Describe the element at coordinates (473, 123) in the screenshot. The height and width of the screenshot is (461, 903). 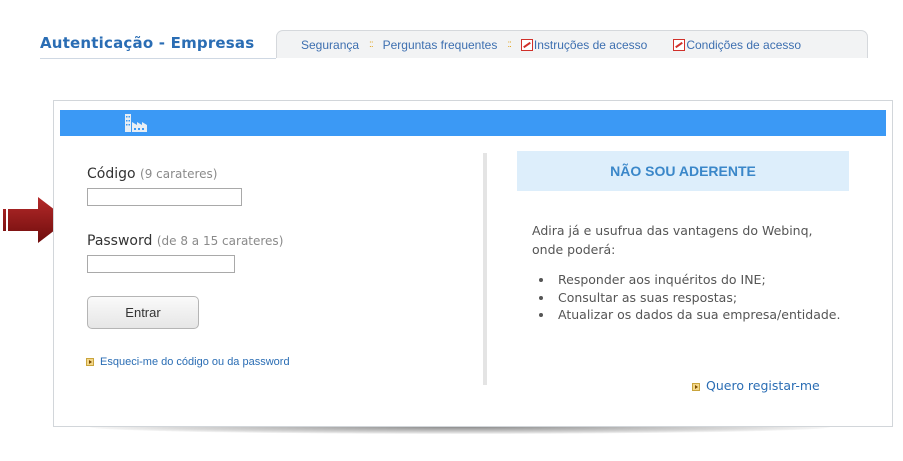
I see `card-header-bar` at that location.